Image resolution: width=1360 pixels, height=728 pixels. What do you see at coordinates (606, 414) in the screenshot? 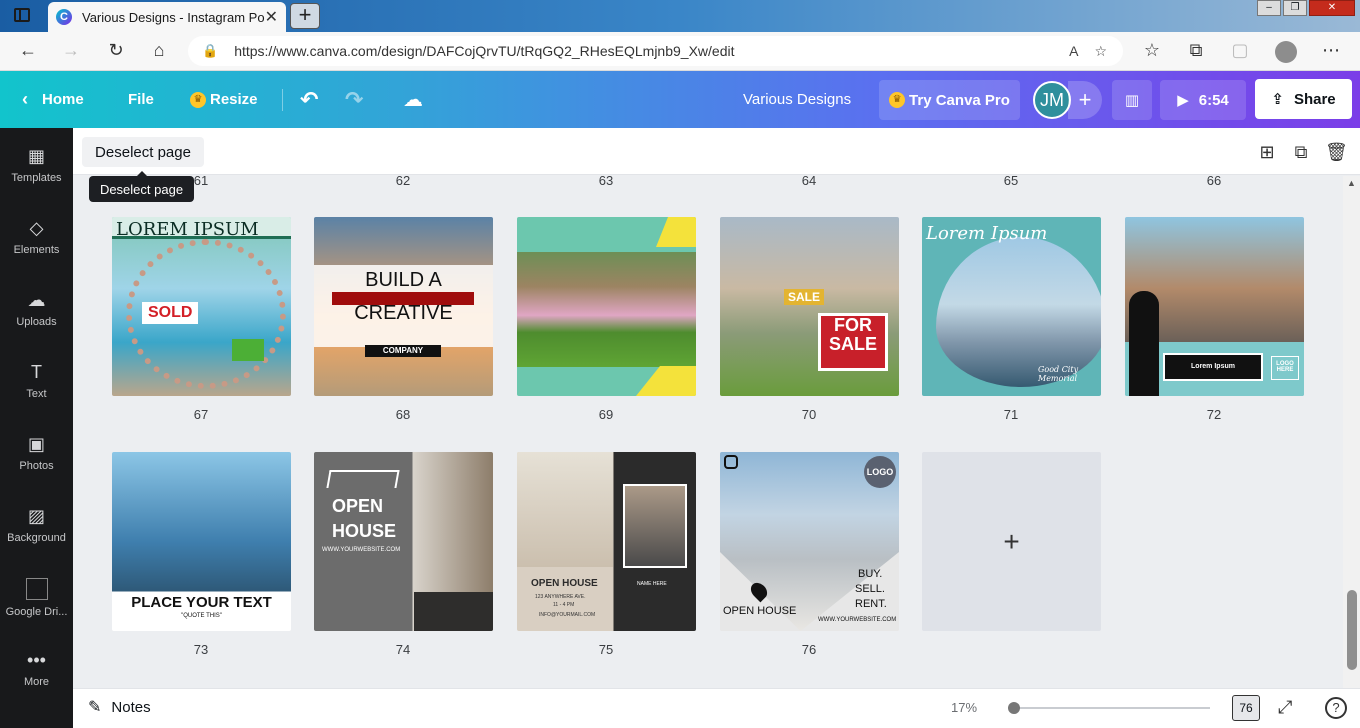
I see `page-number: 69` at bounding box center [606, 414].